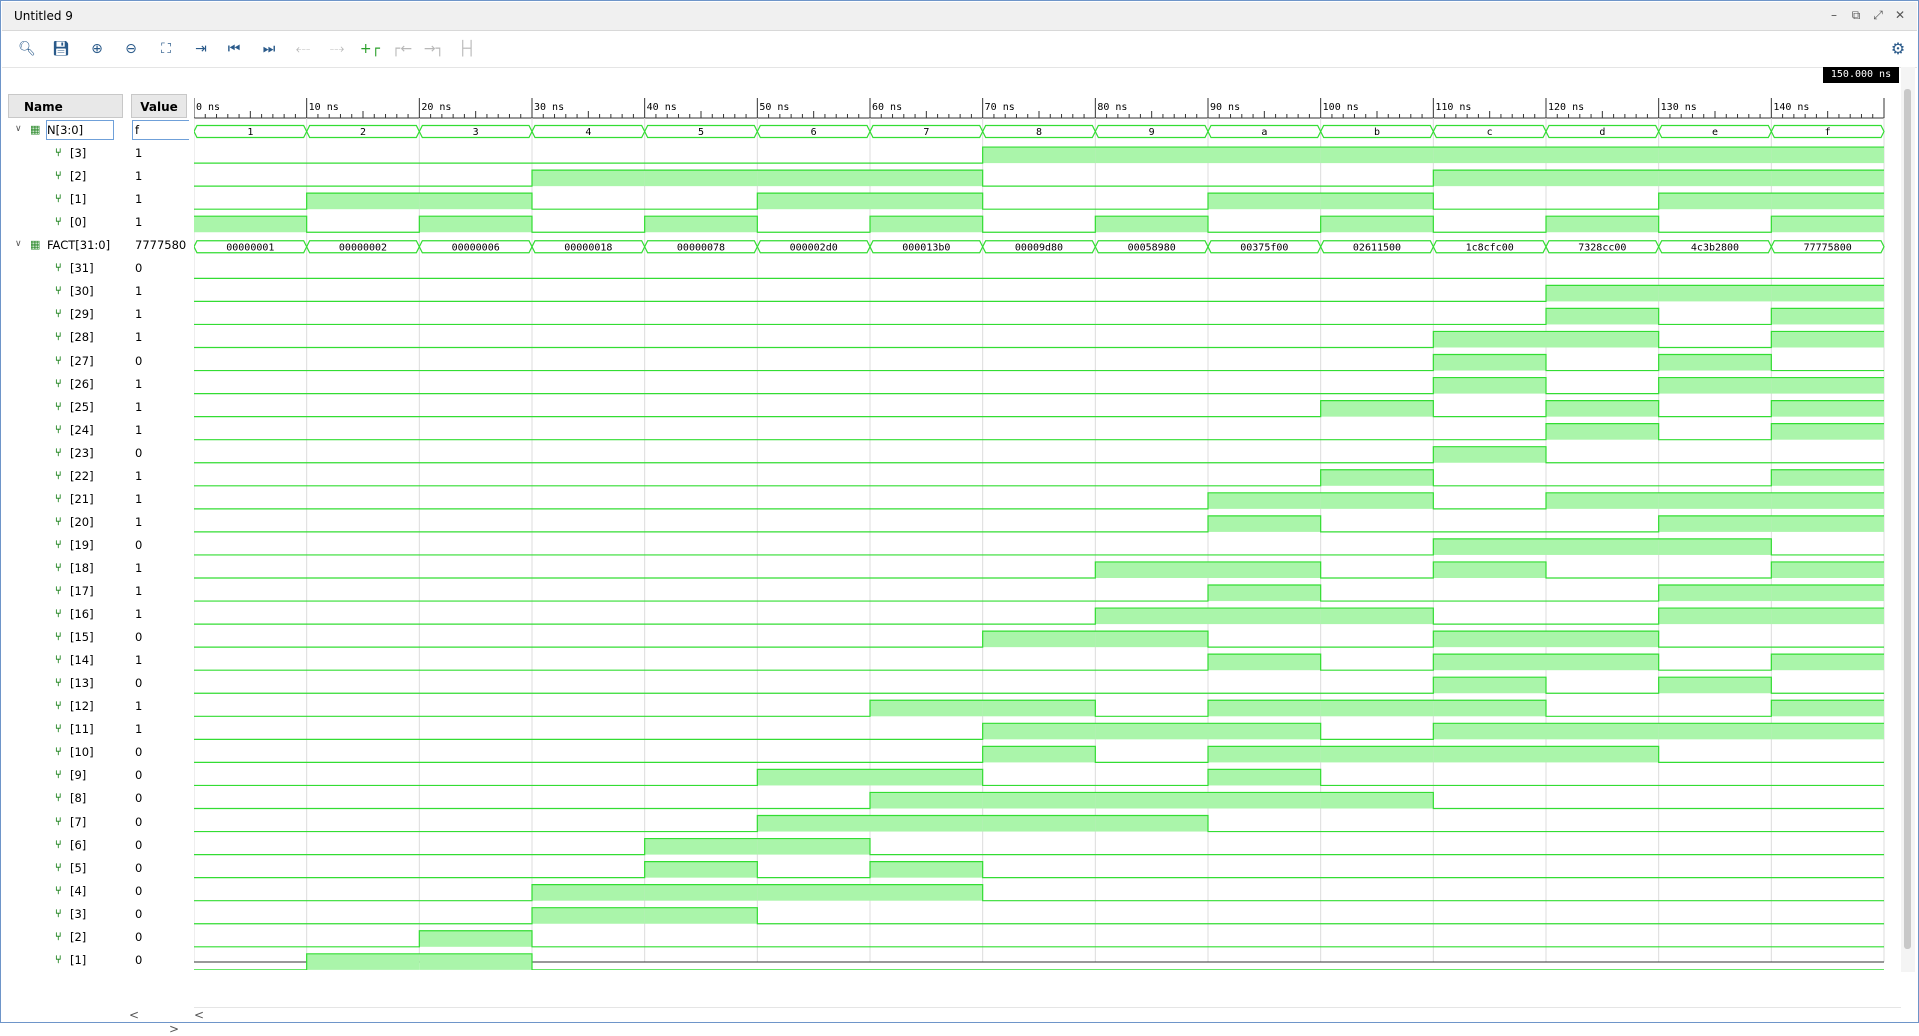 This screenshot has height=1036, width=1919. What do you see at coordinates (476, 247) in the screenshot?
I see `bus-fact-segment-label: 00000006` at bounding box center [476, 247].